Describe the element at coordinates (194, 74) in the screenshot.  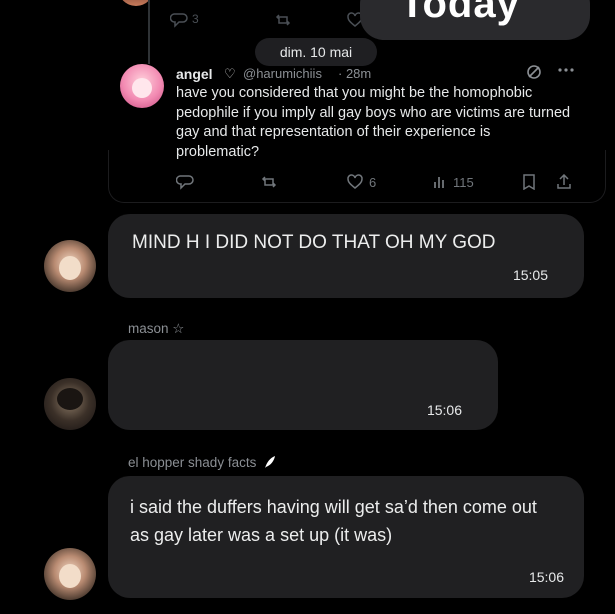
I see `tweet-author-name: angel` at that location.